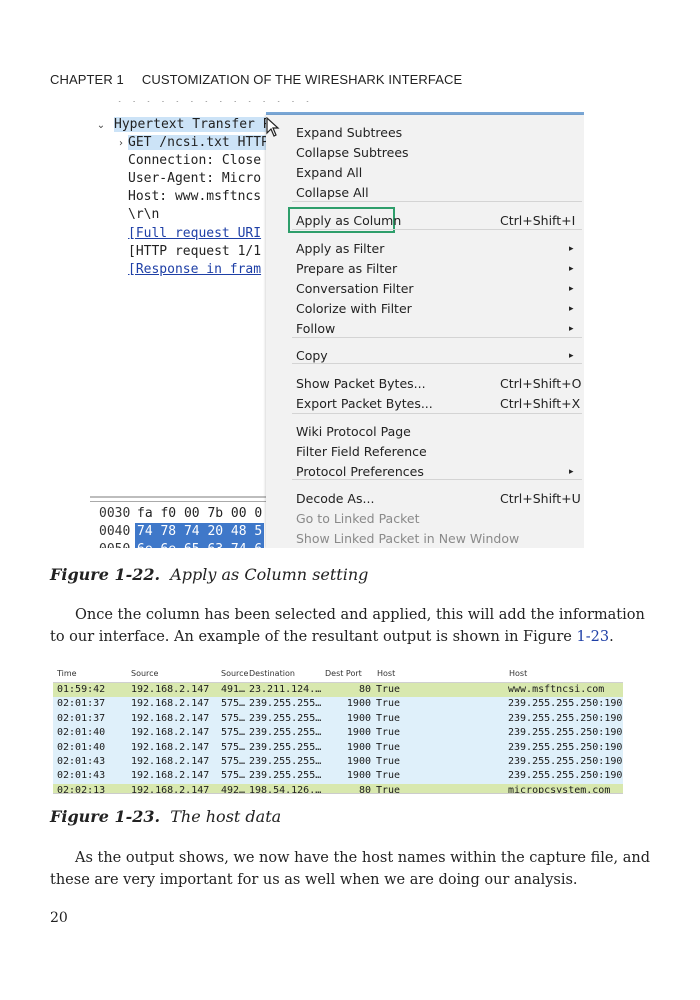 The image size is (700, 1000). I want to click on tree-row-text: User-Agent: Micro, so click(195, 178).